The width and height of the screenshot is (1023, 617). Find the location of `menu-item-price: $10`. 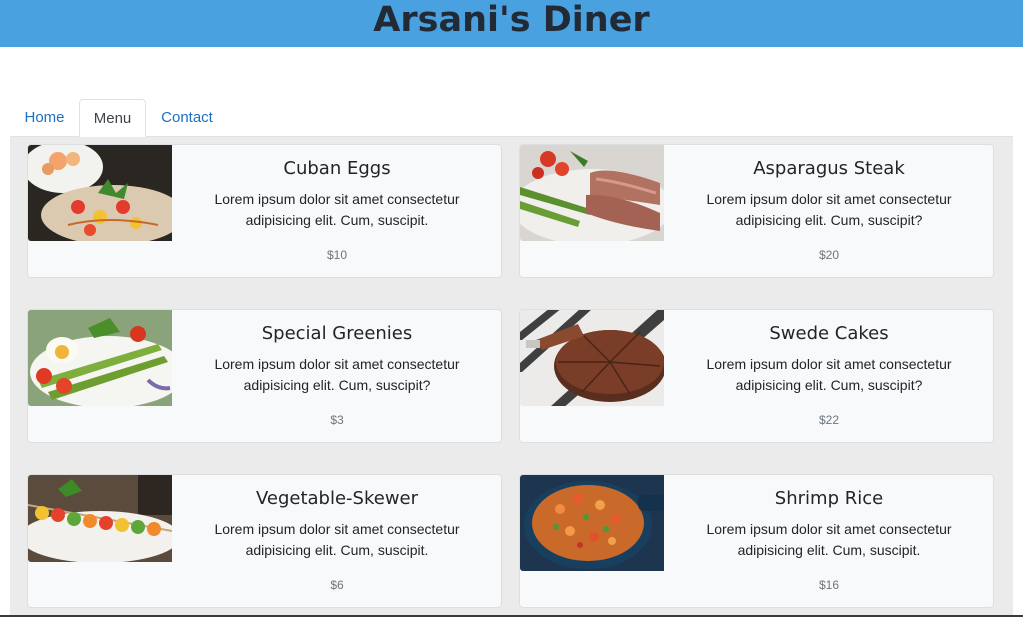

menu-item-price: $10 is located at coordinates (337, 255).